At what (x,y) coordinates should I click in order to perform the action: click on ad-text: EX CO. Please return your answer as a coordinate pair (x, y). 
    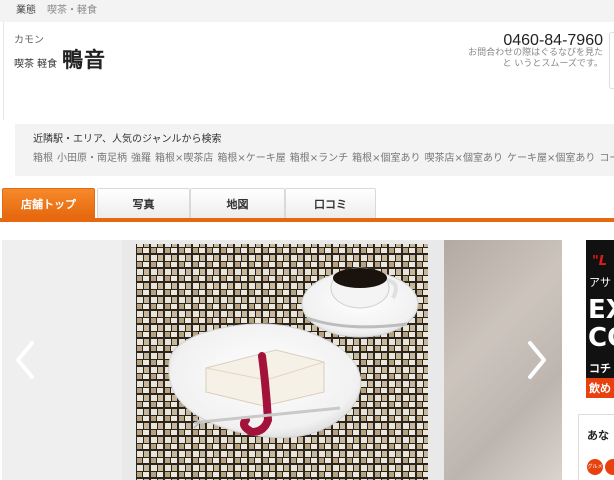
    Looking at the image, I should click on (601, 324).